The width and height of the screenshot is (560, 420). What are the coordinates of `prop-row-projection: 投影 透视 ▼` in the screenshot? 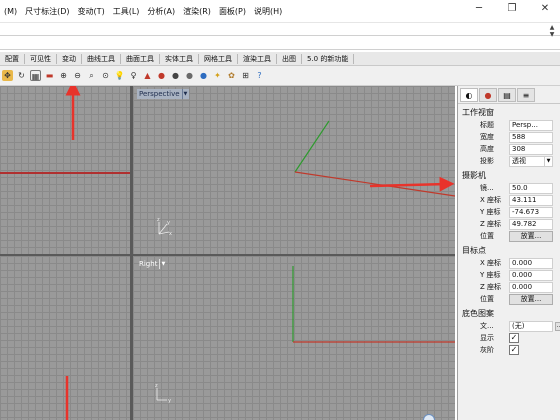 It's located at (509, 161).